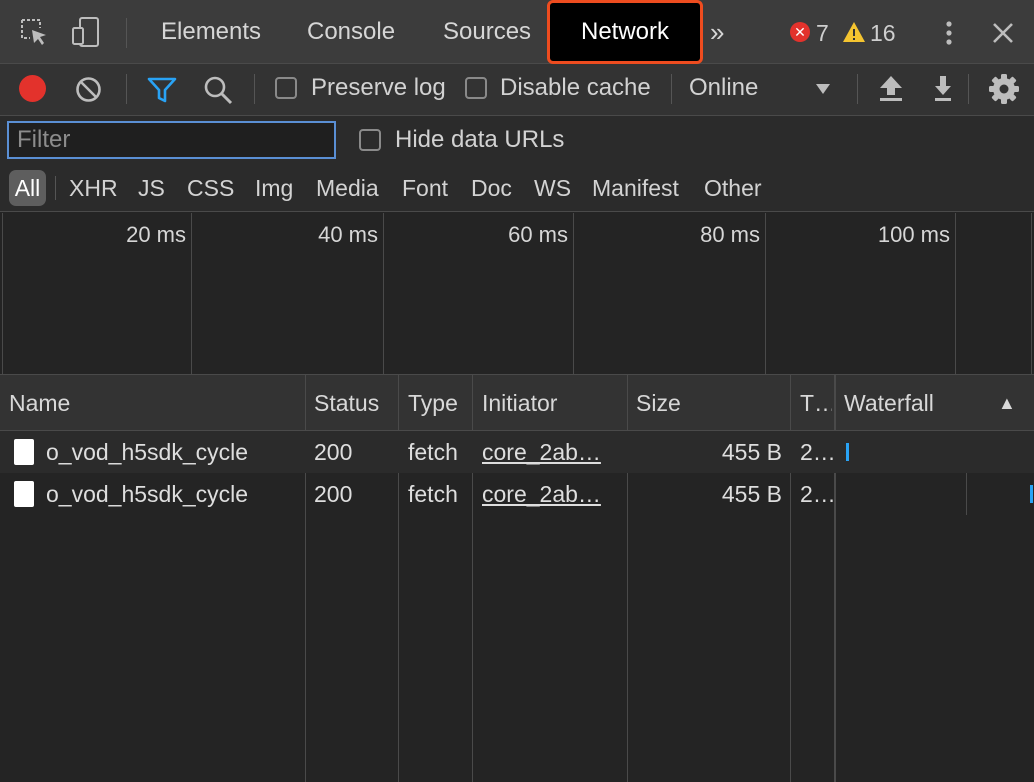  What do you see at coordinates (883, 33) in the screenshot?
I see `warning-count: 16` at bounding box center [883, 33].